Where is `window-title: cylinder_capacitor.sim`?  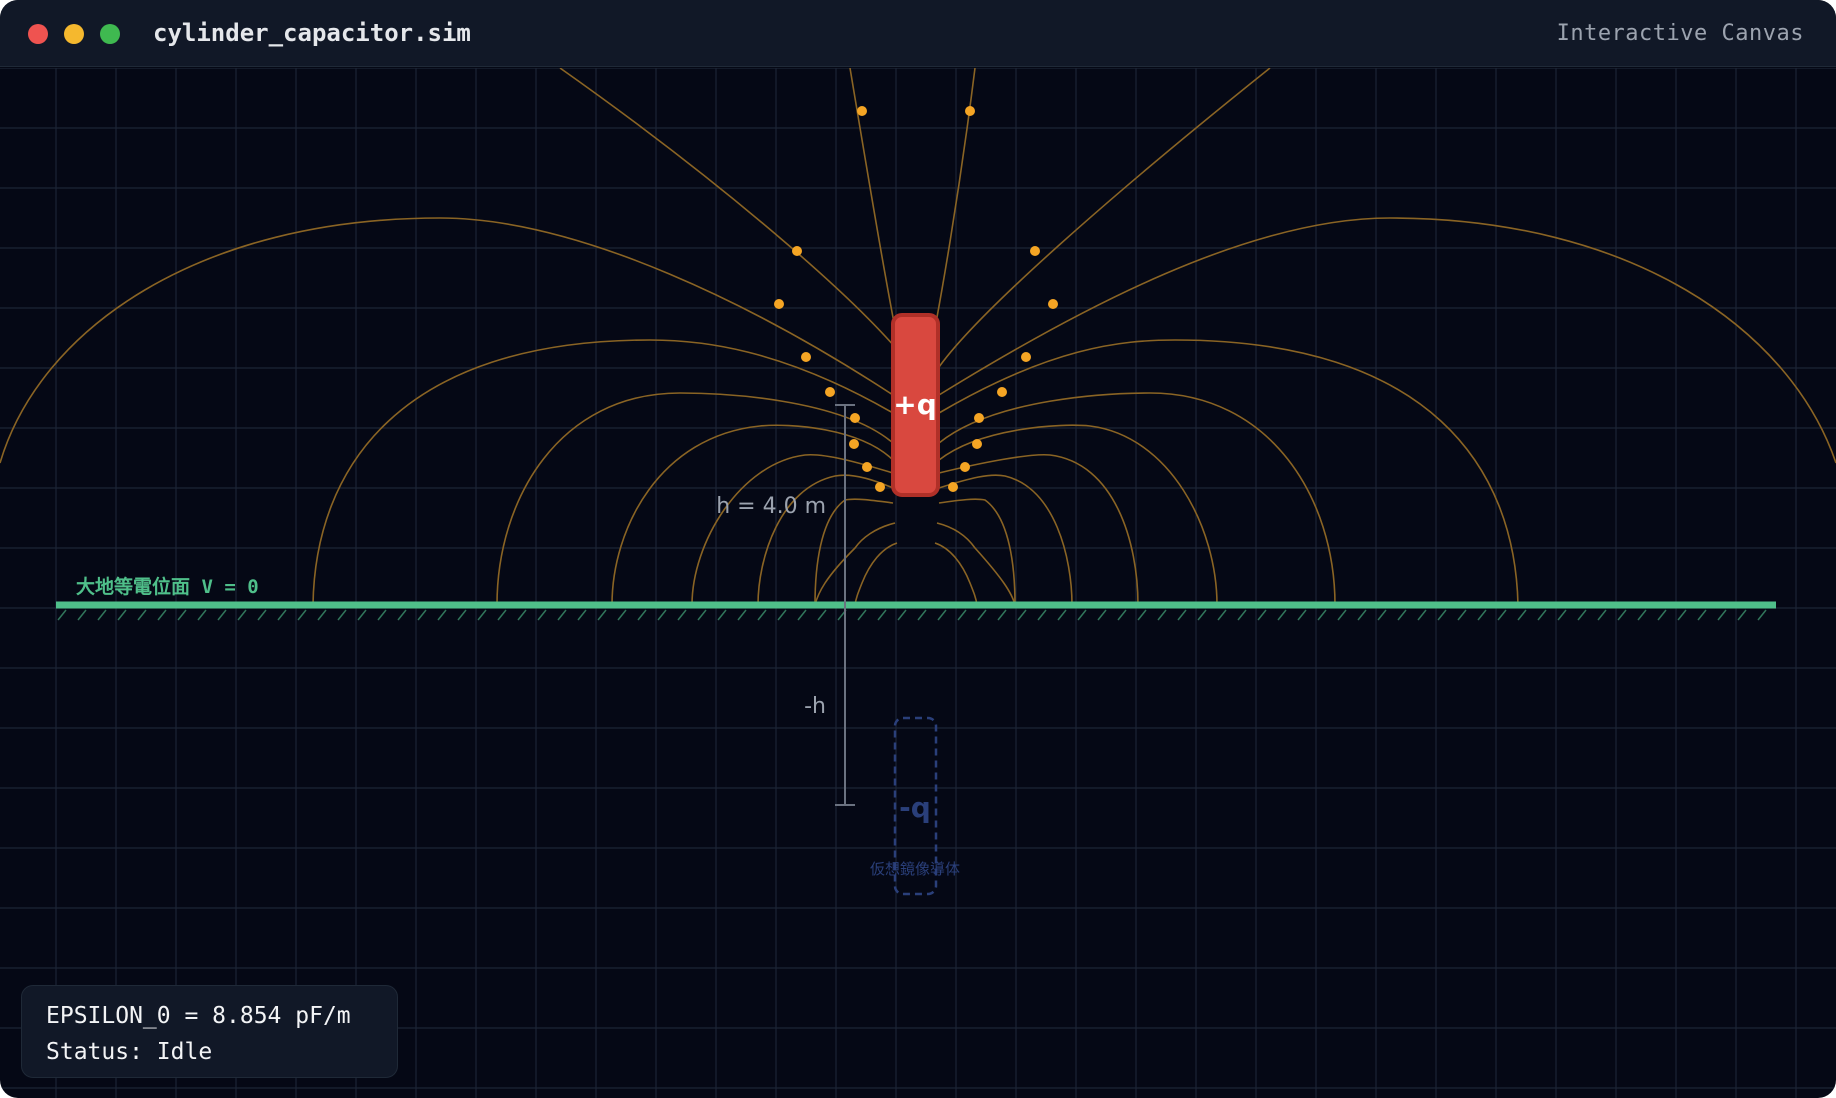 window-title: cylinder_capacitor.sim is located at coordinates (312, 33).